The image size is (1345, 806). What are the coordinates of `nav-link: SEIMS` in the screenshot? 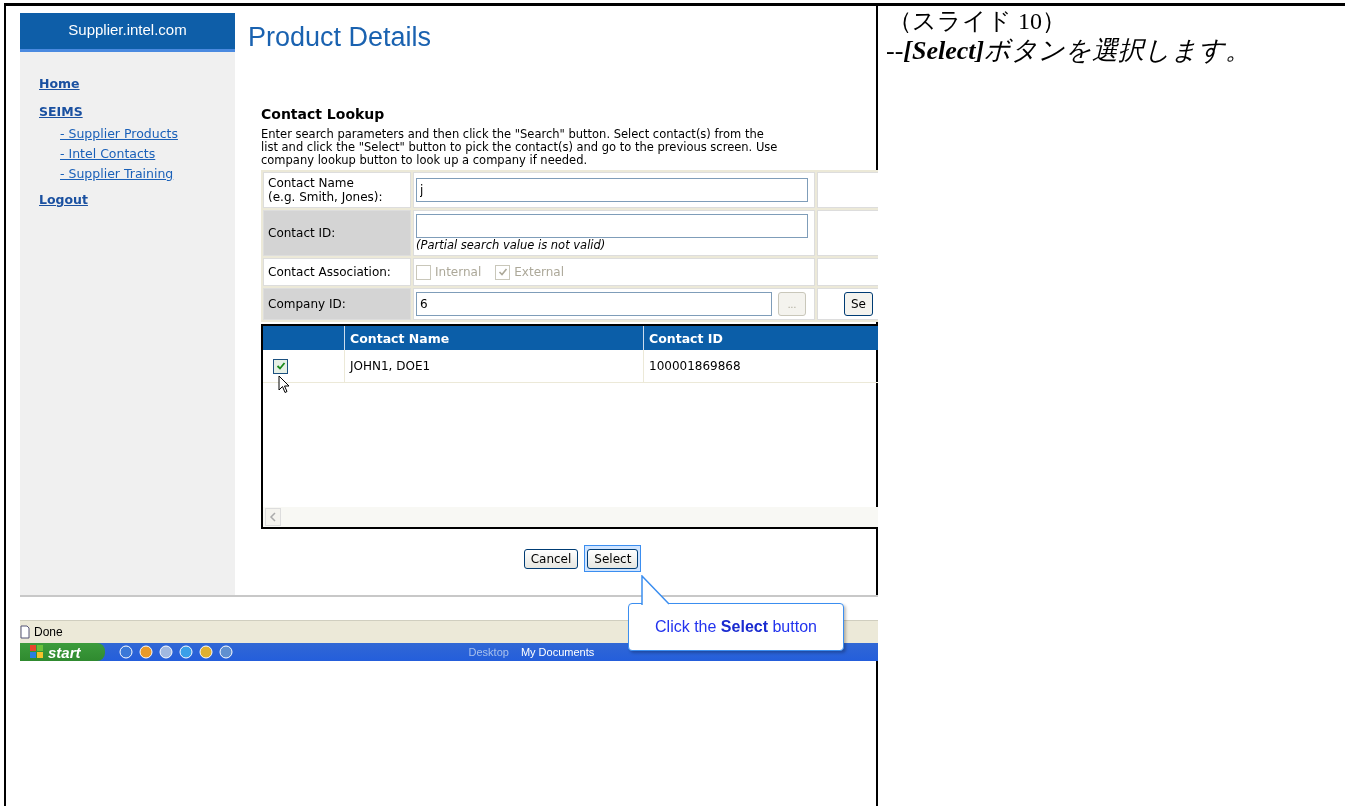 It's located at (61, 111).